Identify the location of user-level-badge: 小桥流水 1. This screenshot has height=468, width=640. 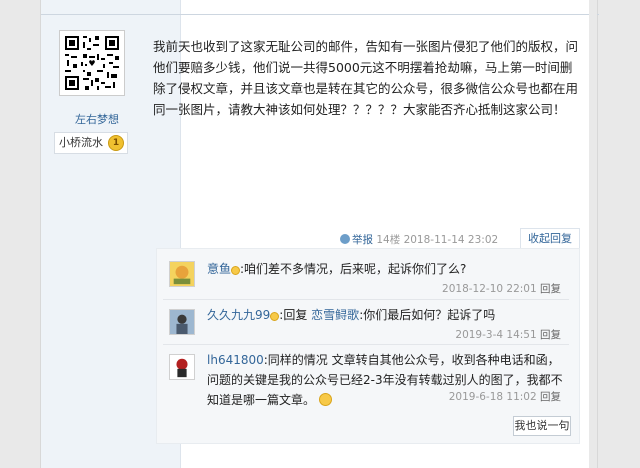
(91, 143).